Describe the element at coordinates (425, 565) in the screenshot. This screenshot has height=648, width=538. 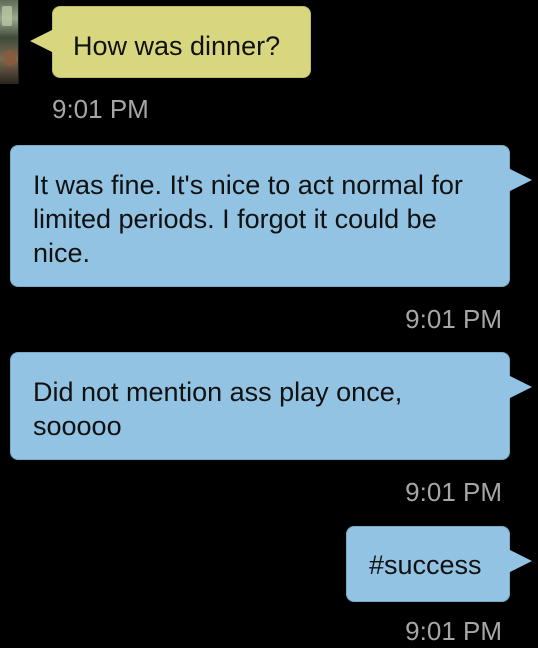
I see `message-text: #success` at that location.